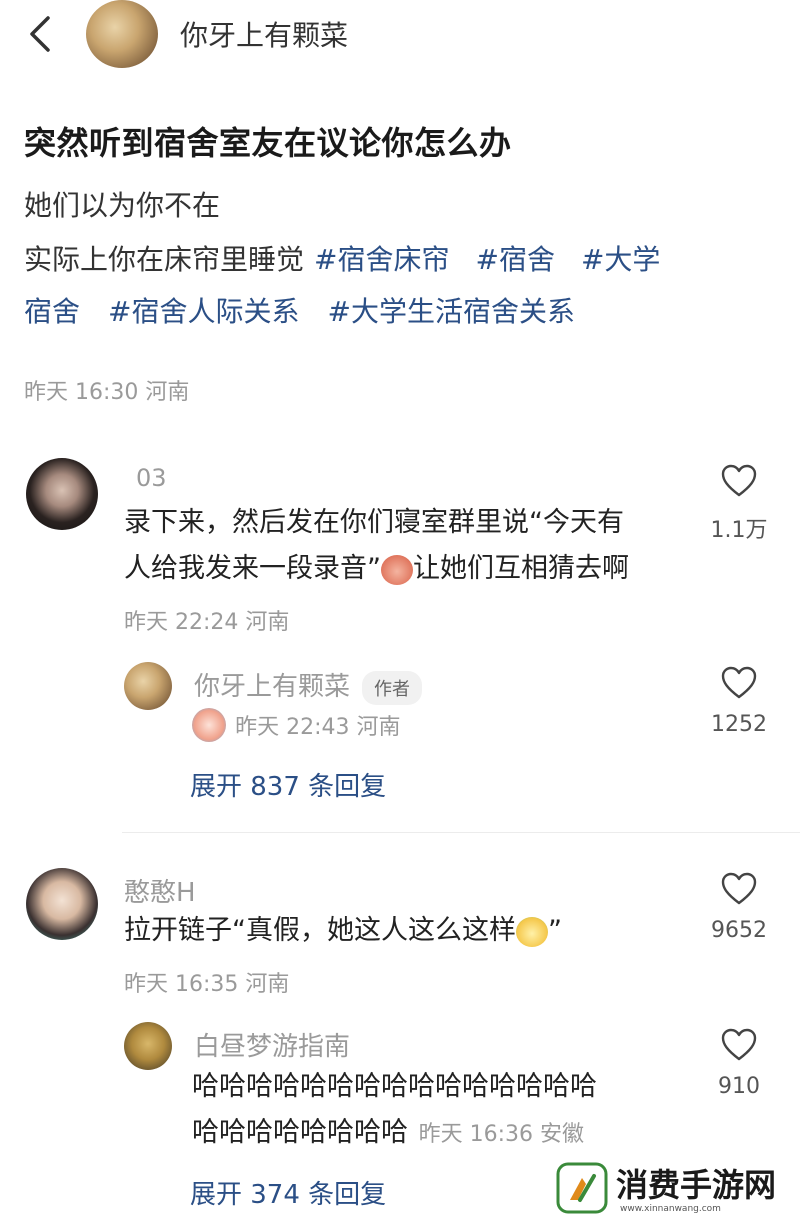 The height and width of the screenshot is (1222, 800). I want to click on comment-text-line-2: 人给我发来一段录音” 让她们互相猜去啊, so click(376, 569).